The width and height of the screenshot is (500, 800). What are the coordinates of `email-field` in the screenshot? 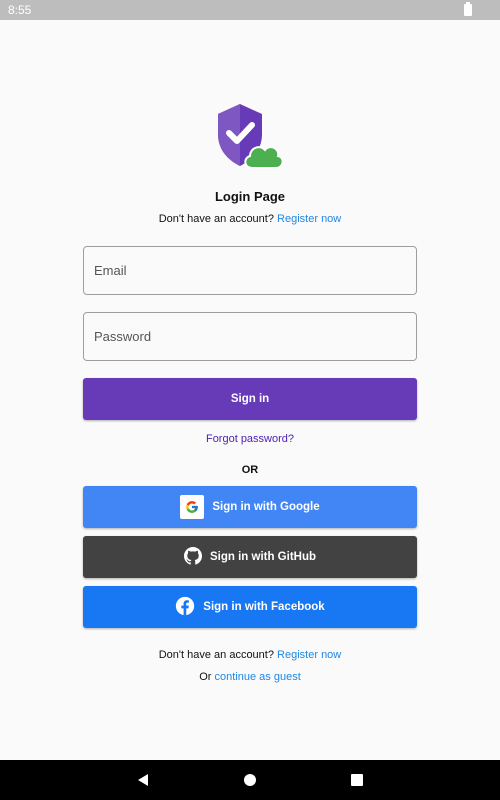 It's located at (250, 270).